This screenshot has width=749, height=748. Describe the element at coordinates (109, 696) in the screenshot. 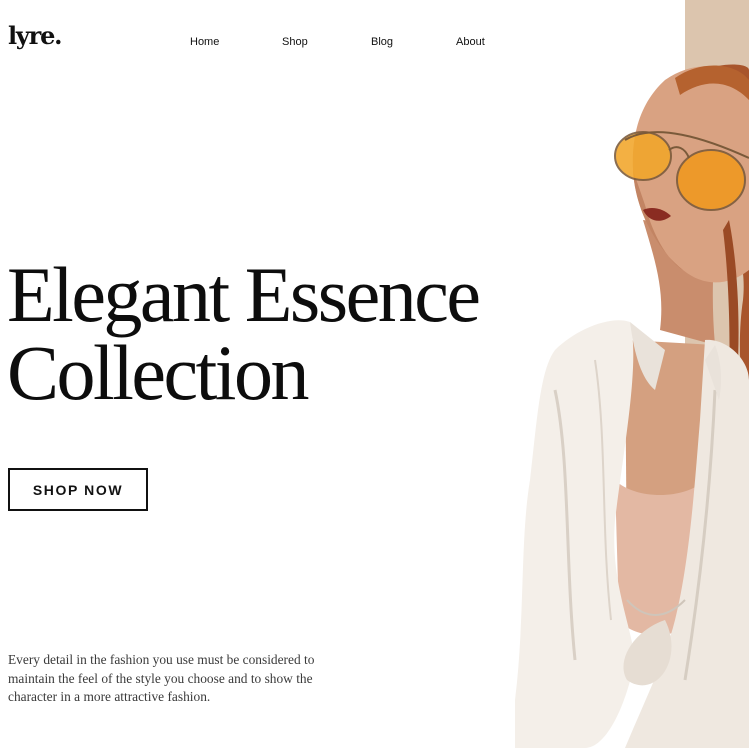

I see `description-line-3: character in a more attractive fashion.` at that location.